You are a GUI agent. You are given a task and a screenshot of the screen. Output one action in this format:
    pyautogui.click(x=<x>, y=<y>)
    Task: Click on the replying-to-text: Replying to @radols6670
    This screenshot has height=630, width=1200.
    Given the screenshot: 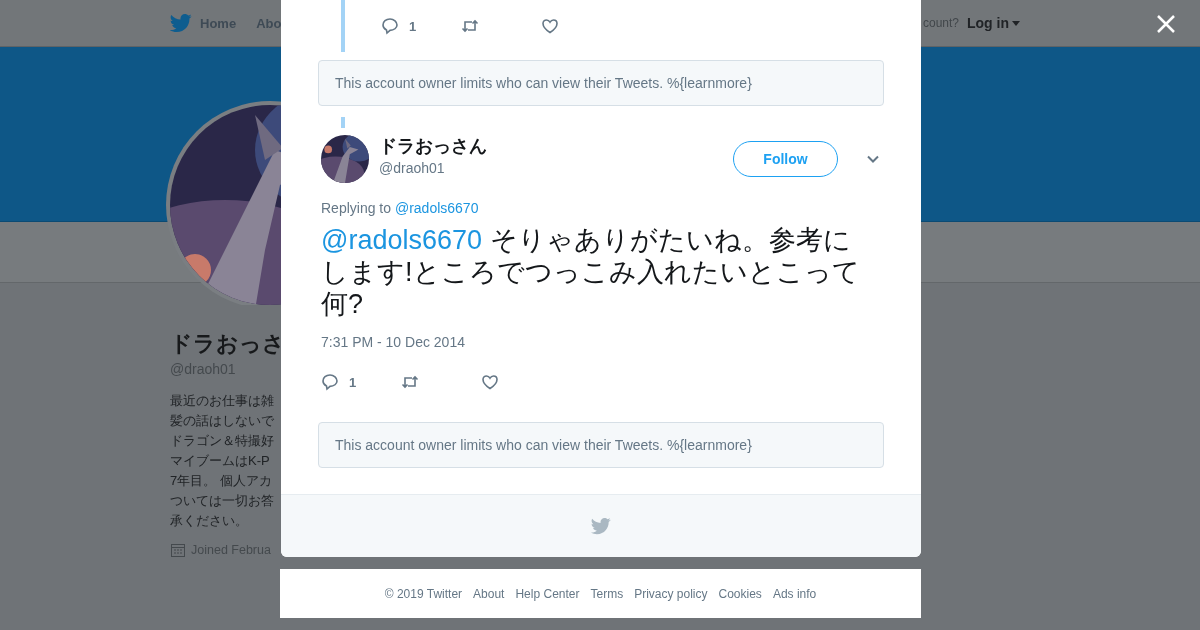 What is the action you would take?
    pyautogui.click(x=400, y=208)
    